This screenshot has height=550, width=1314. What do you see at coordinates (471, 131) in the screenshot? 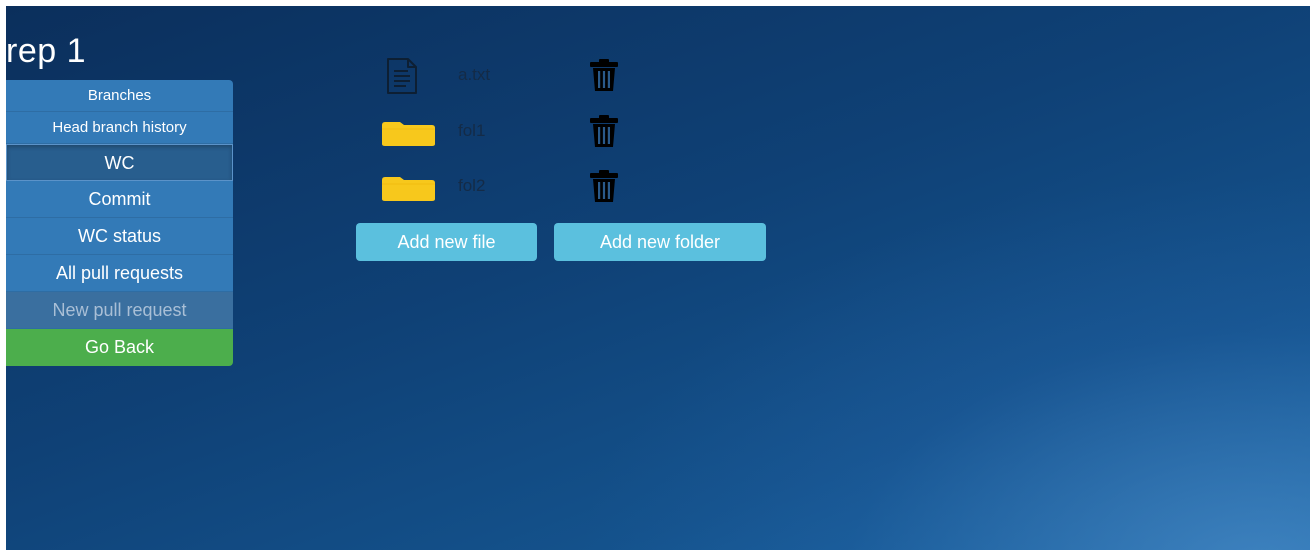
I see `folder-name: fol1` at bounding box center [471, 131].